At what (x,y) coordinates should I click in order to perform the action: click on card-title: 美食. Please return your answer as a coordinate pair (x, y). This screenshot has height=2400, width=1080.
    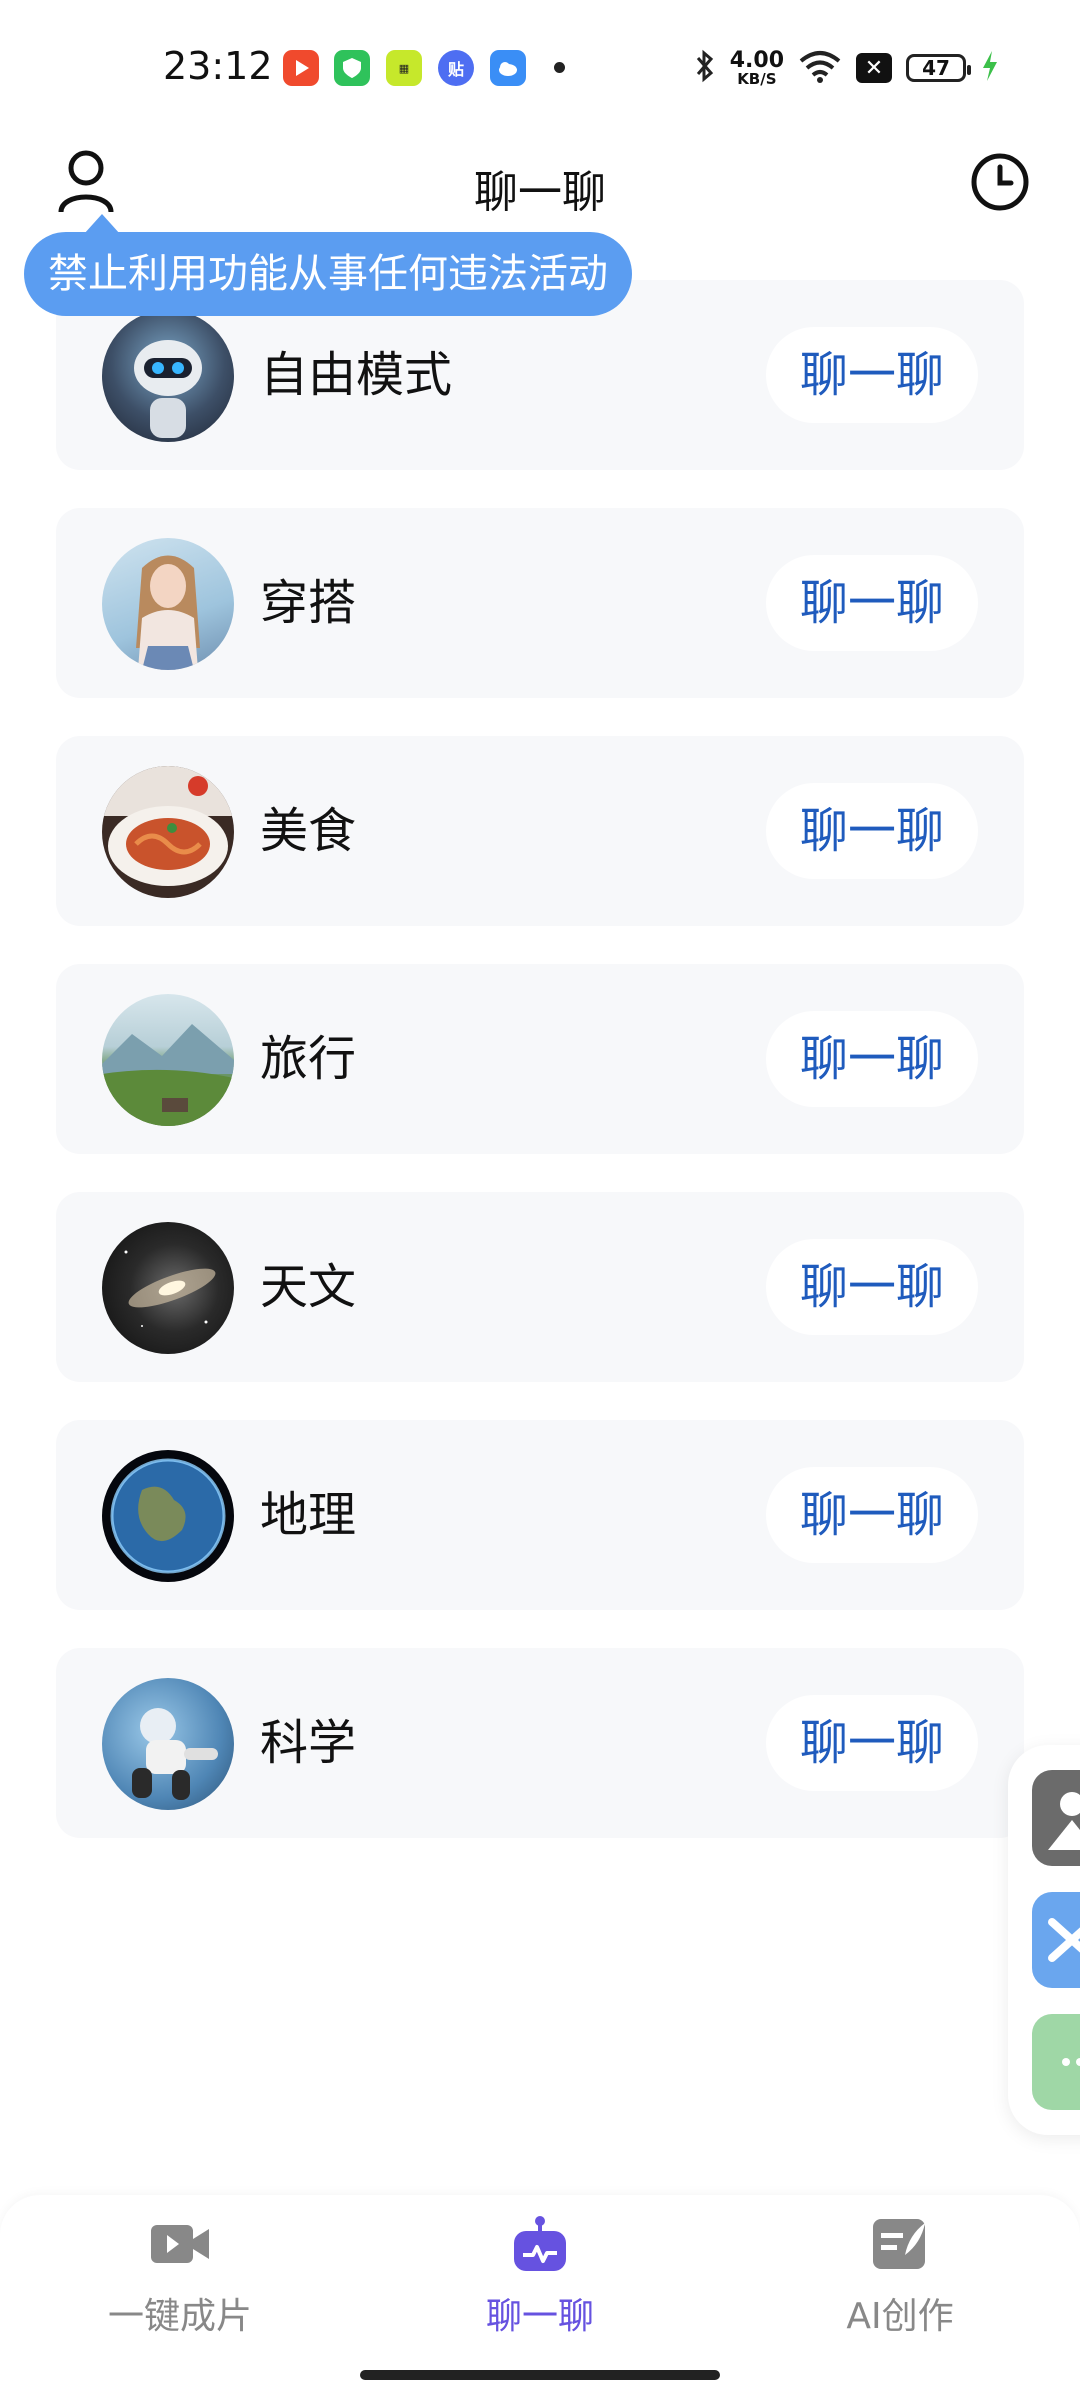
    Looking at the image, I should click on (308, 831).